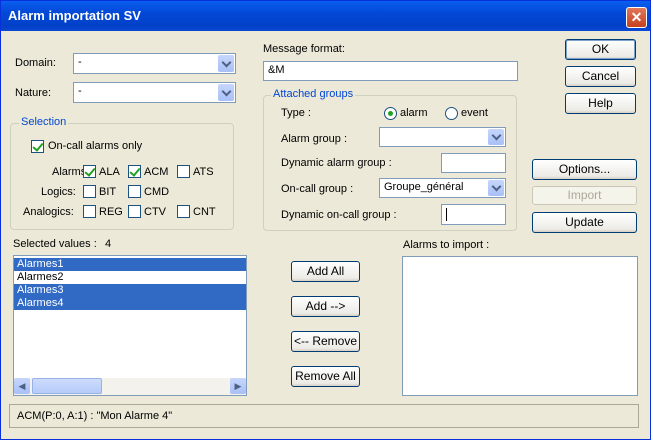  I want to click on logics-row-label: Logics:, so click(58, 192).